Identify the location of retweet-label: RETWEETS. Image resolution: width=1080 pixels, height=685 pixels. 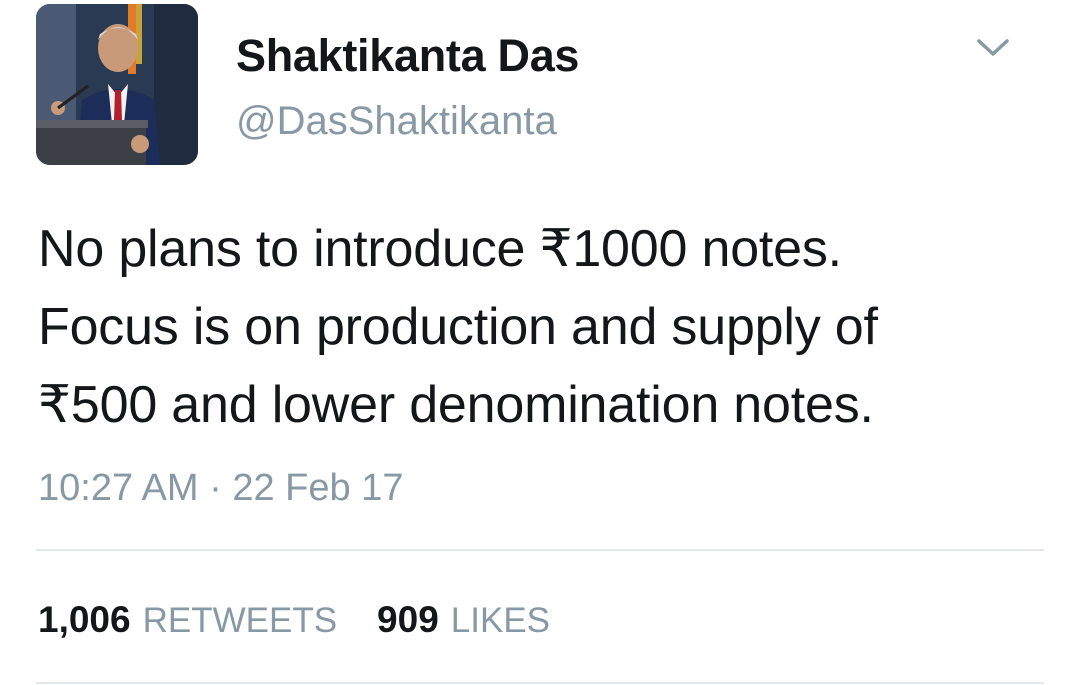
(240, 620).